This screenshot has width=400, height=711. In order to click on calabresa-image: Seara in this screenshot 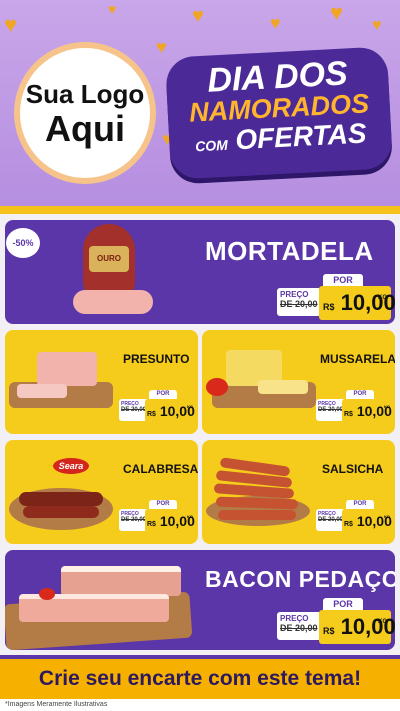, I will do `click(64, 499)`.